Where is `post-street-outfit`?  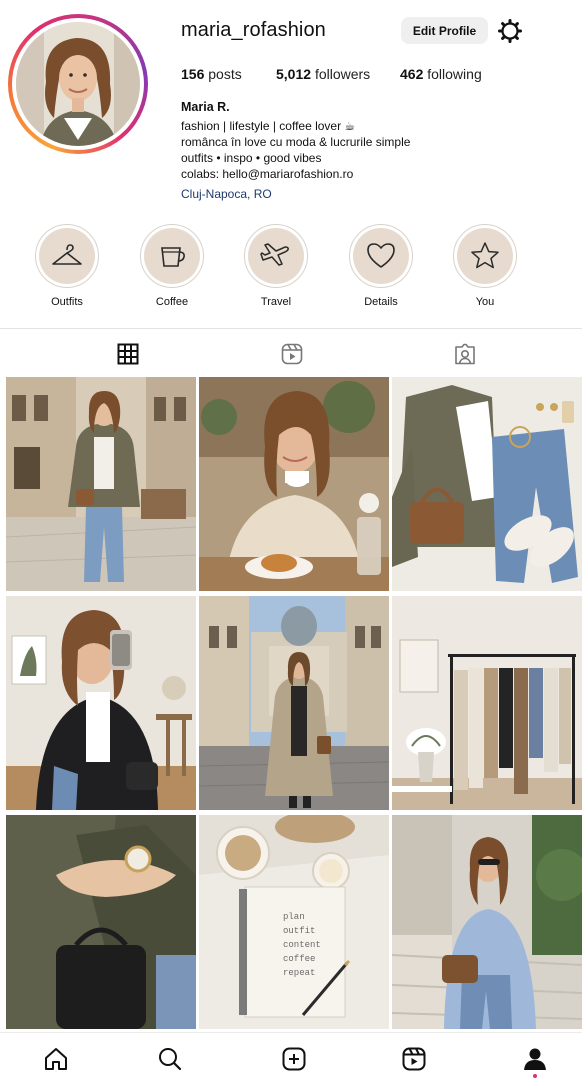
post-street-outfit is located at coordinates (101, 484).